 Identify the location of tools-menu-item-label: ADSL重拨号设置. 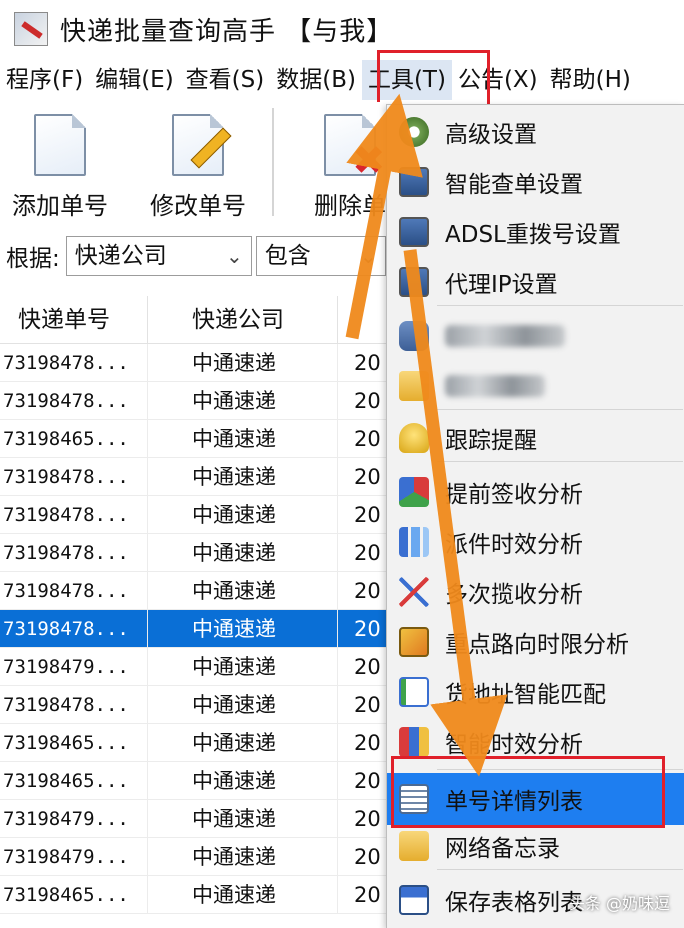
(533, 235).